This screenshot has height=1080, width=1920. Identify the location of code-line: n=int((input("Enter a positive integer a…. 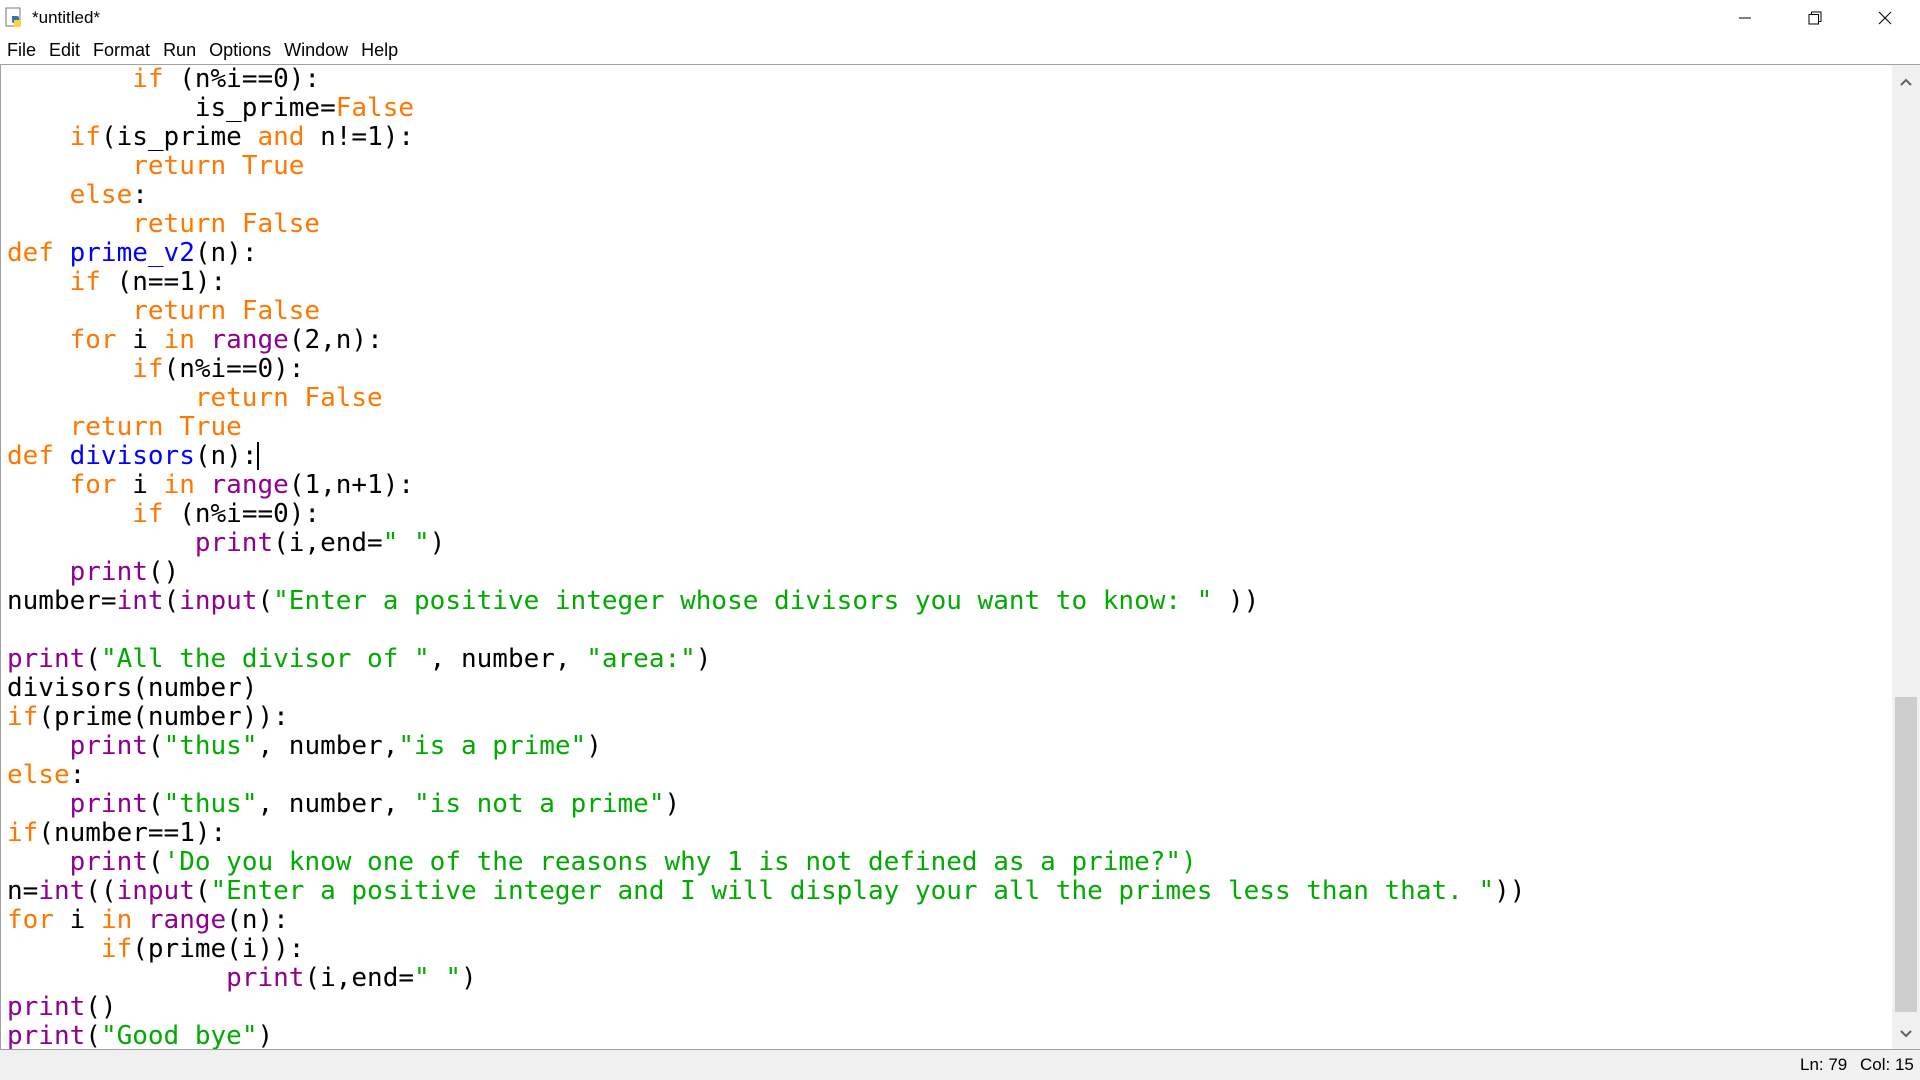
(766, 891).